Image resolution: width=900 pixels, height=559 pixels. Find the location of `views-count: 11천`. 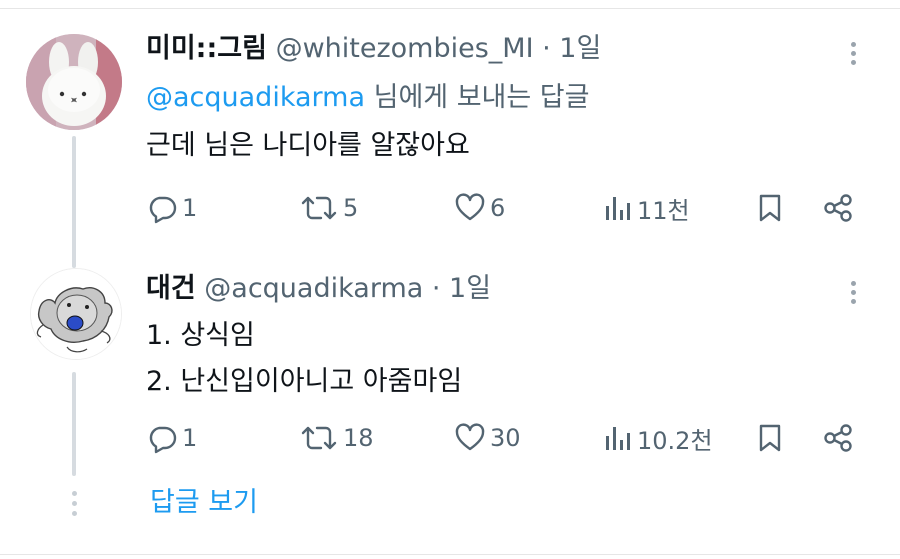

views-count: 11천 is located at coordinates (663, 210).